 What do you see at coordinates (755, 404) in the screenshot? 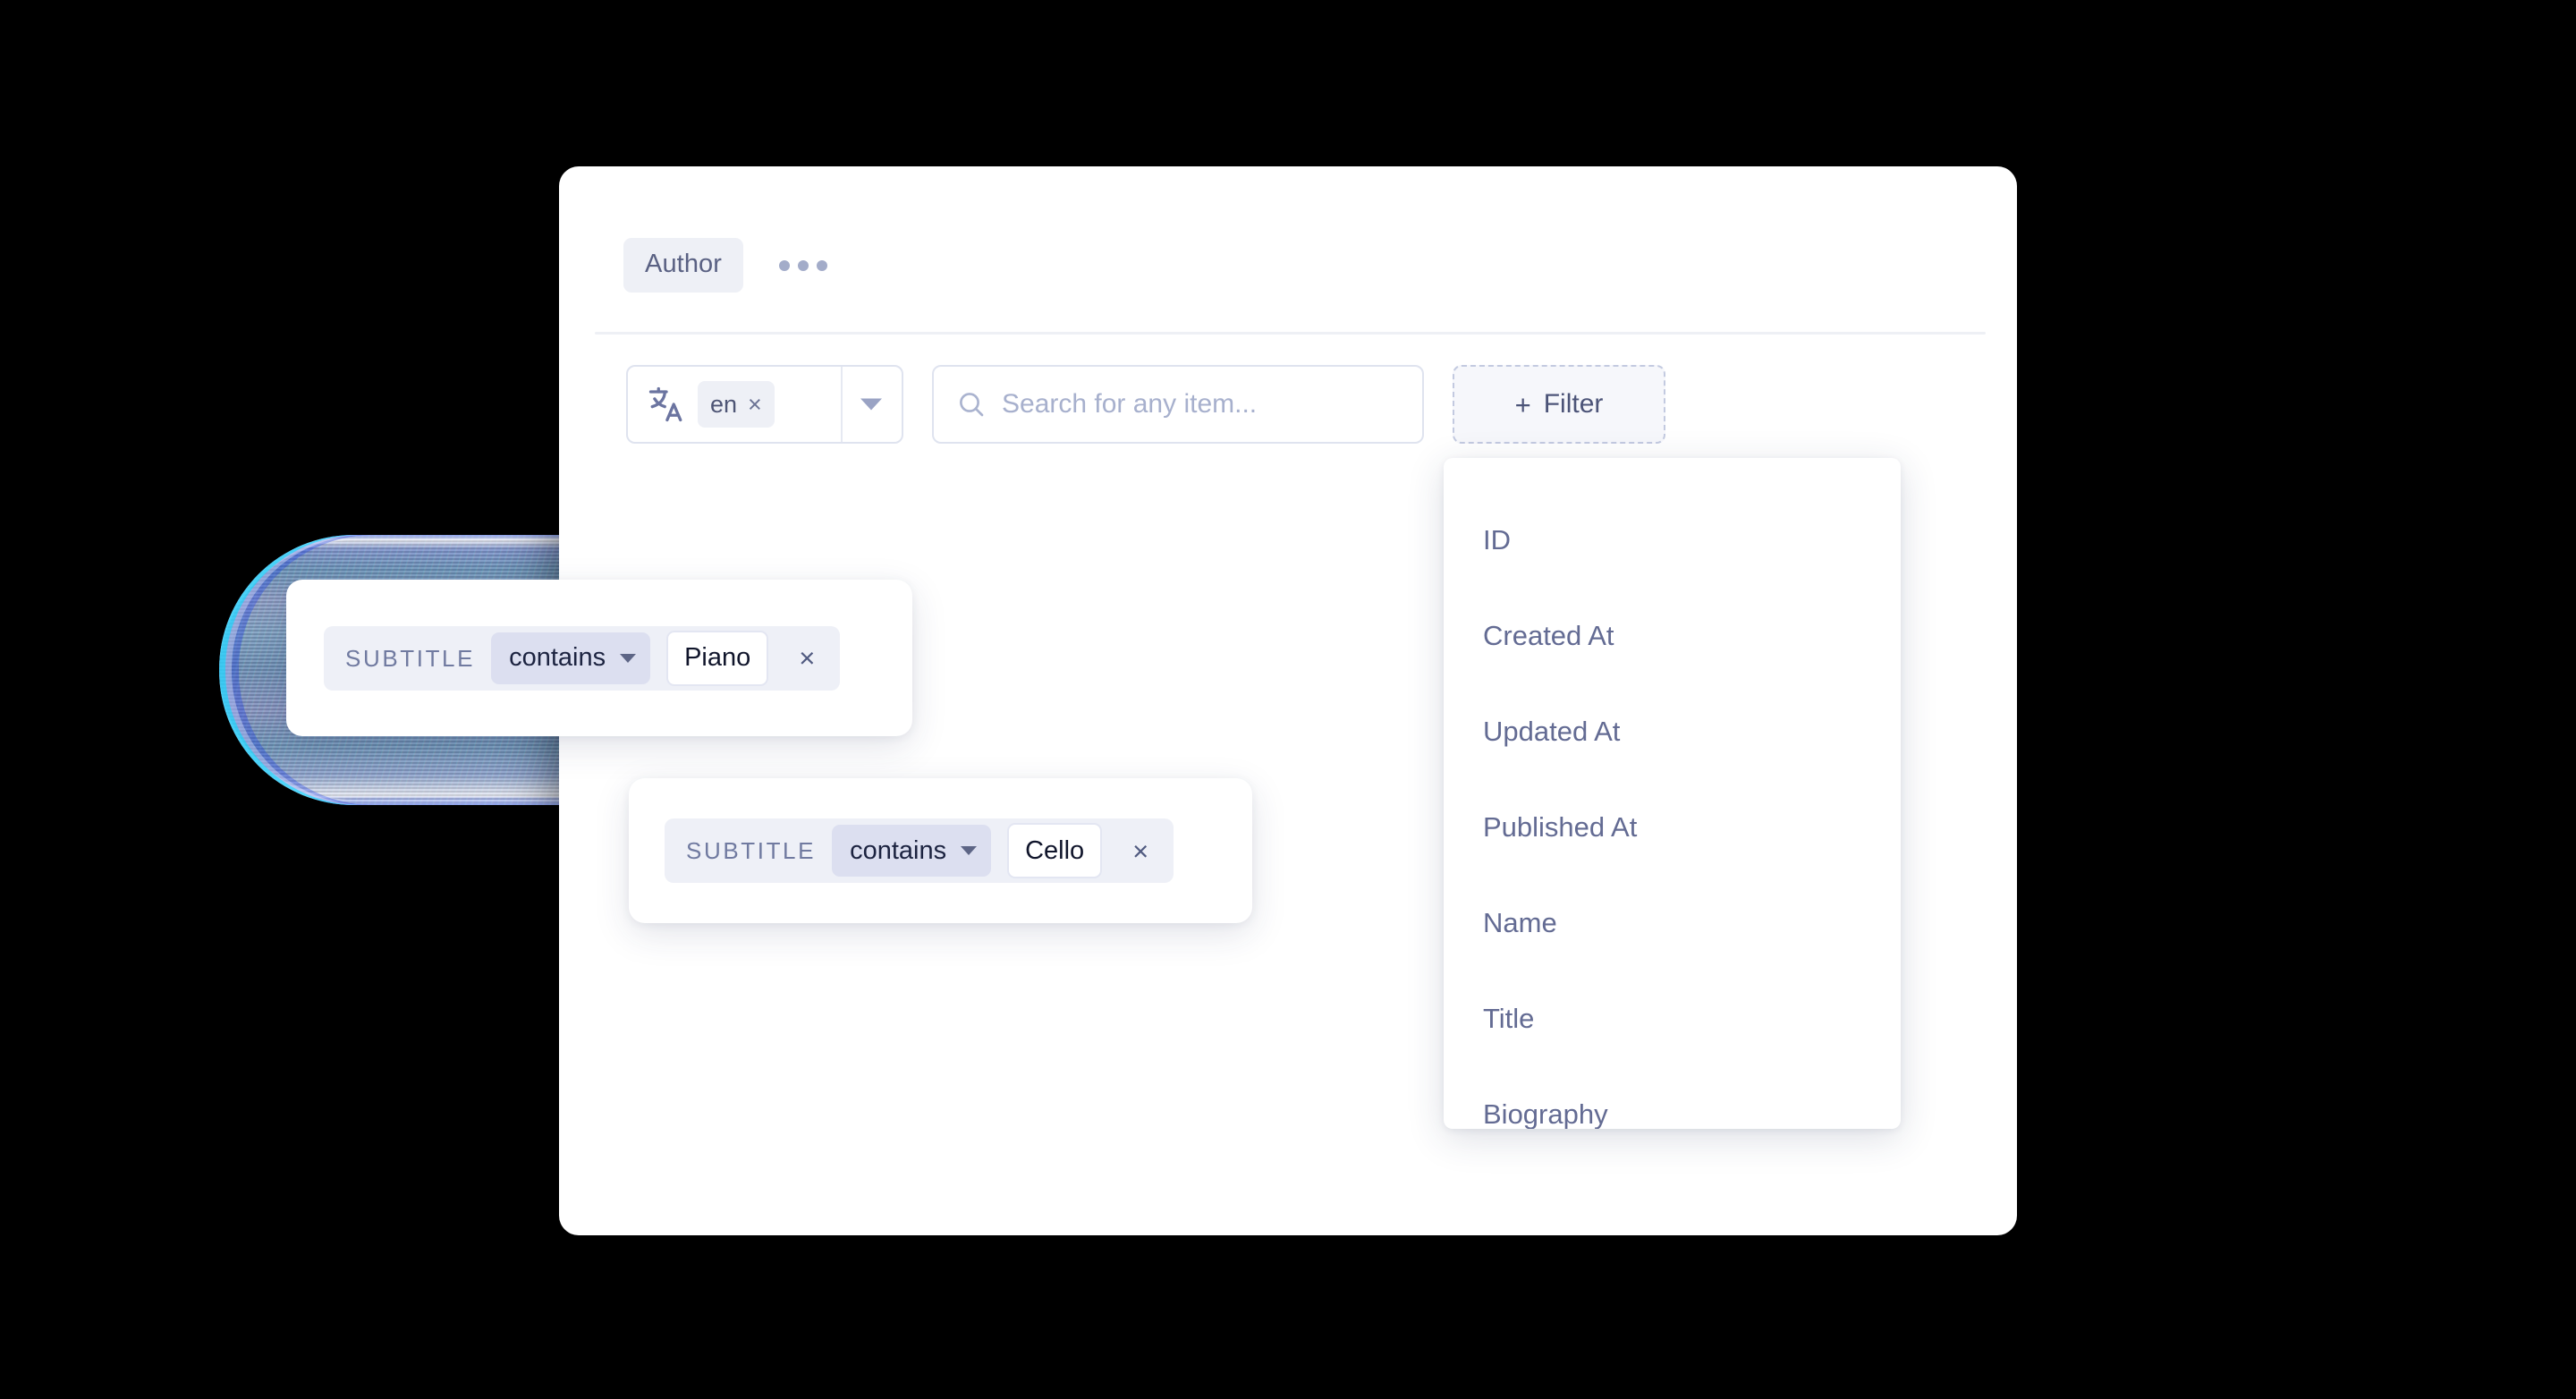
I see `close-icon: ×` at bounding box center [755, 404].